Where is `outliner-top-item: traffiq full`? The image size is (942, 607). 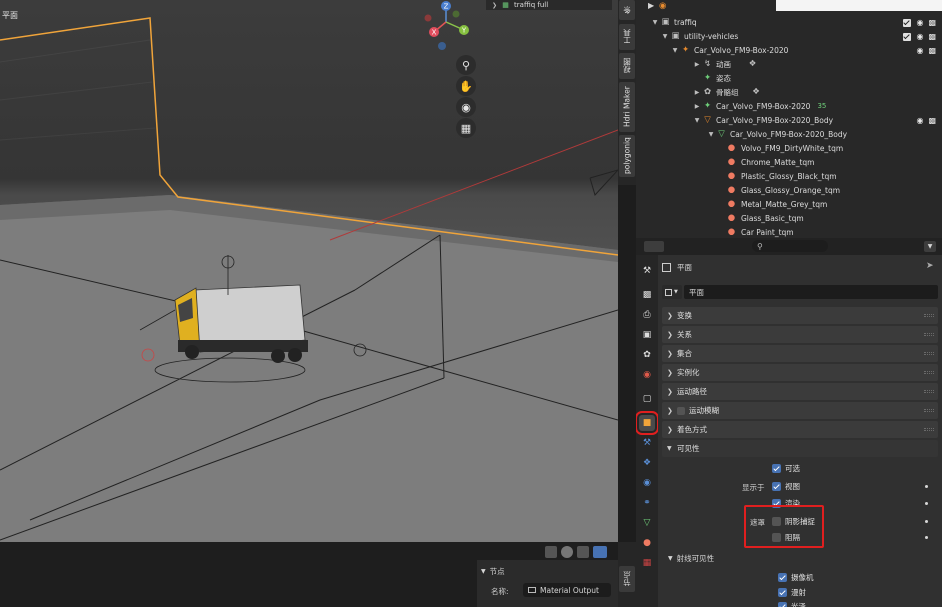
outliner-top-item: traffiq full is located at coordinates (531, 5).